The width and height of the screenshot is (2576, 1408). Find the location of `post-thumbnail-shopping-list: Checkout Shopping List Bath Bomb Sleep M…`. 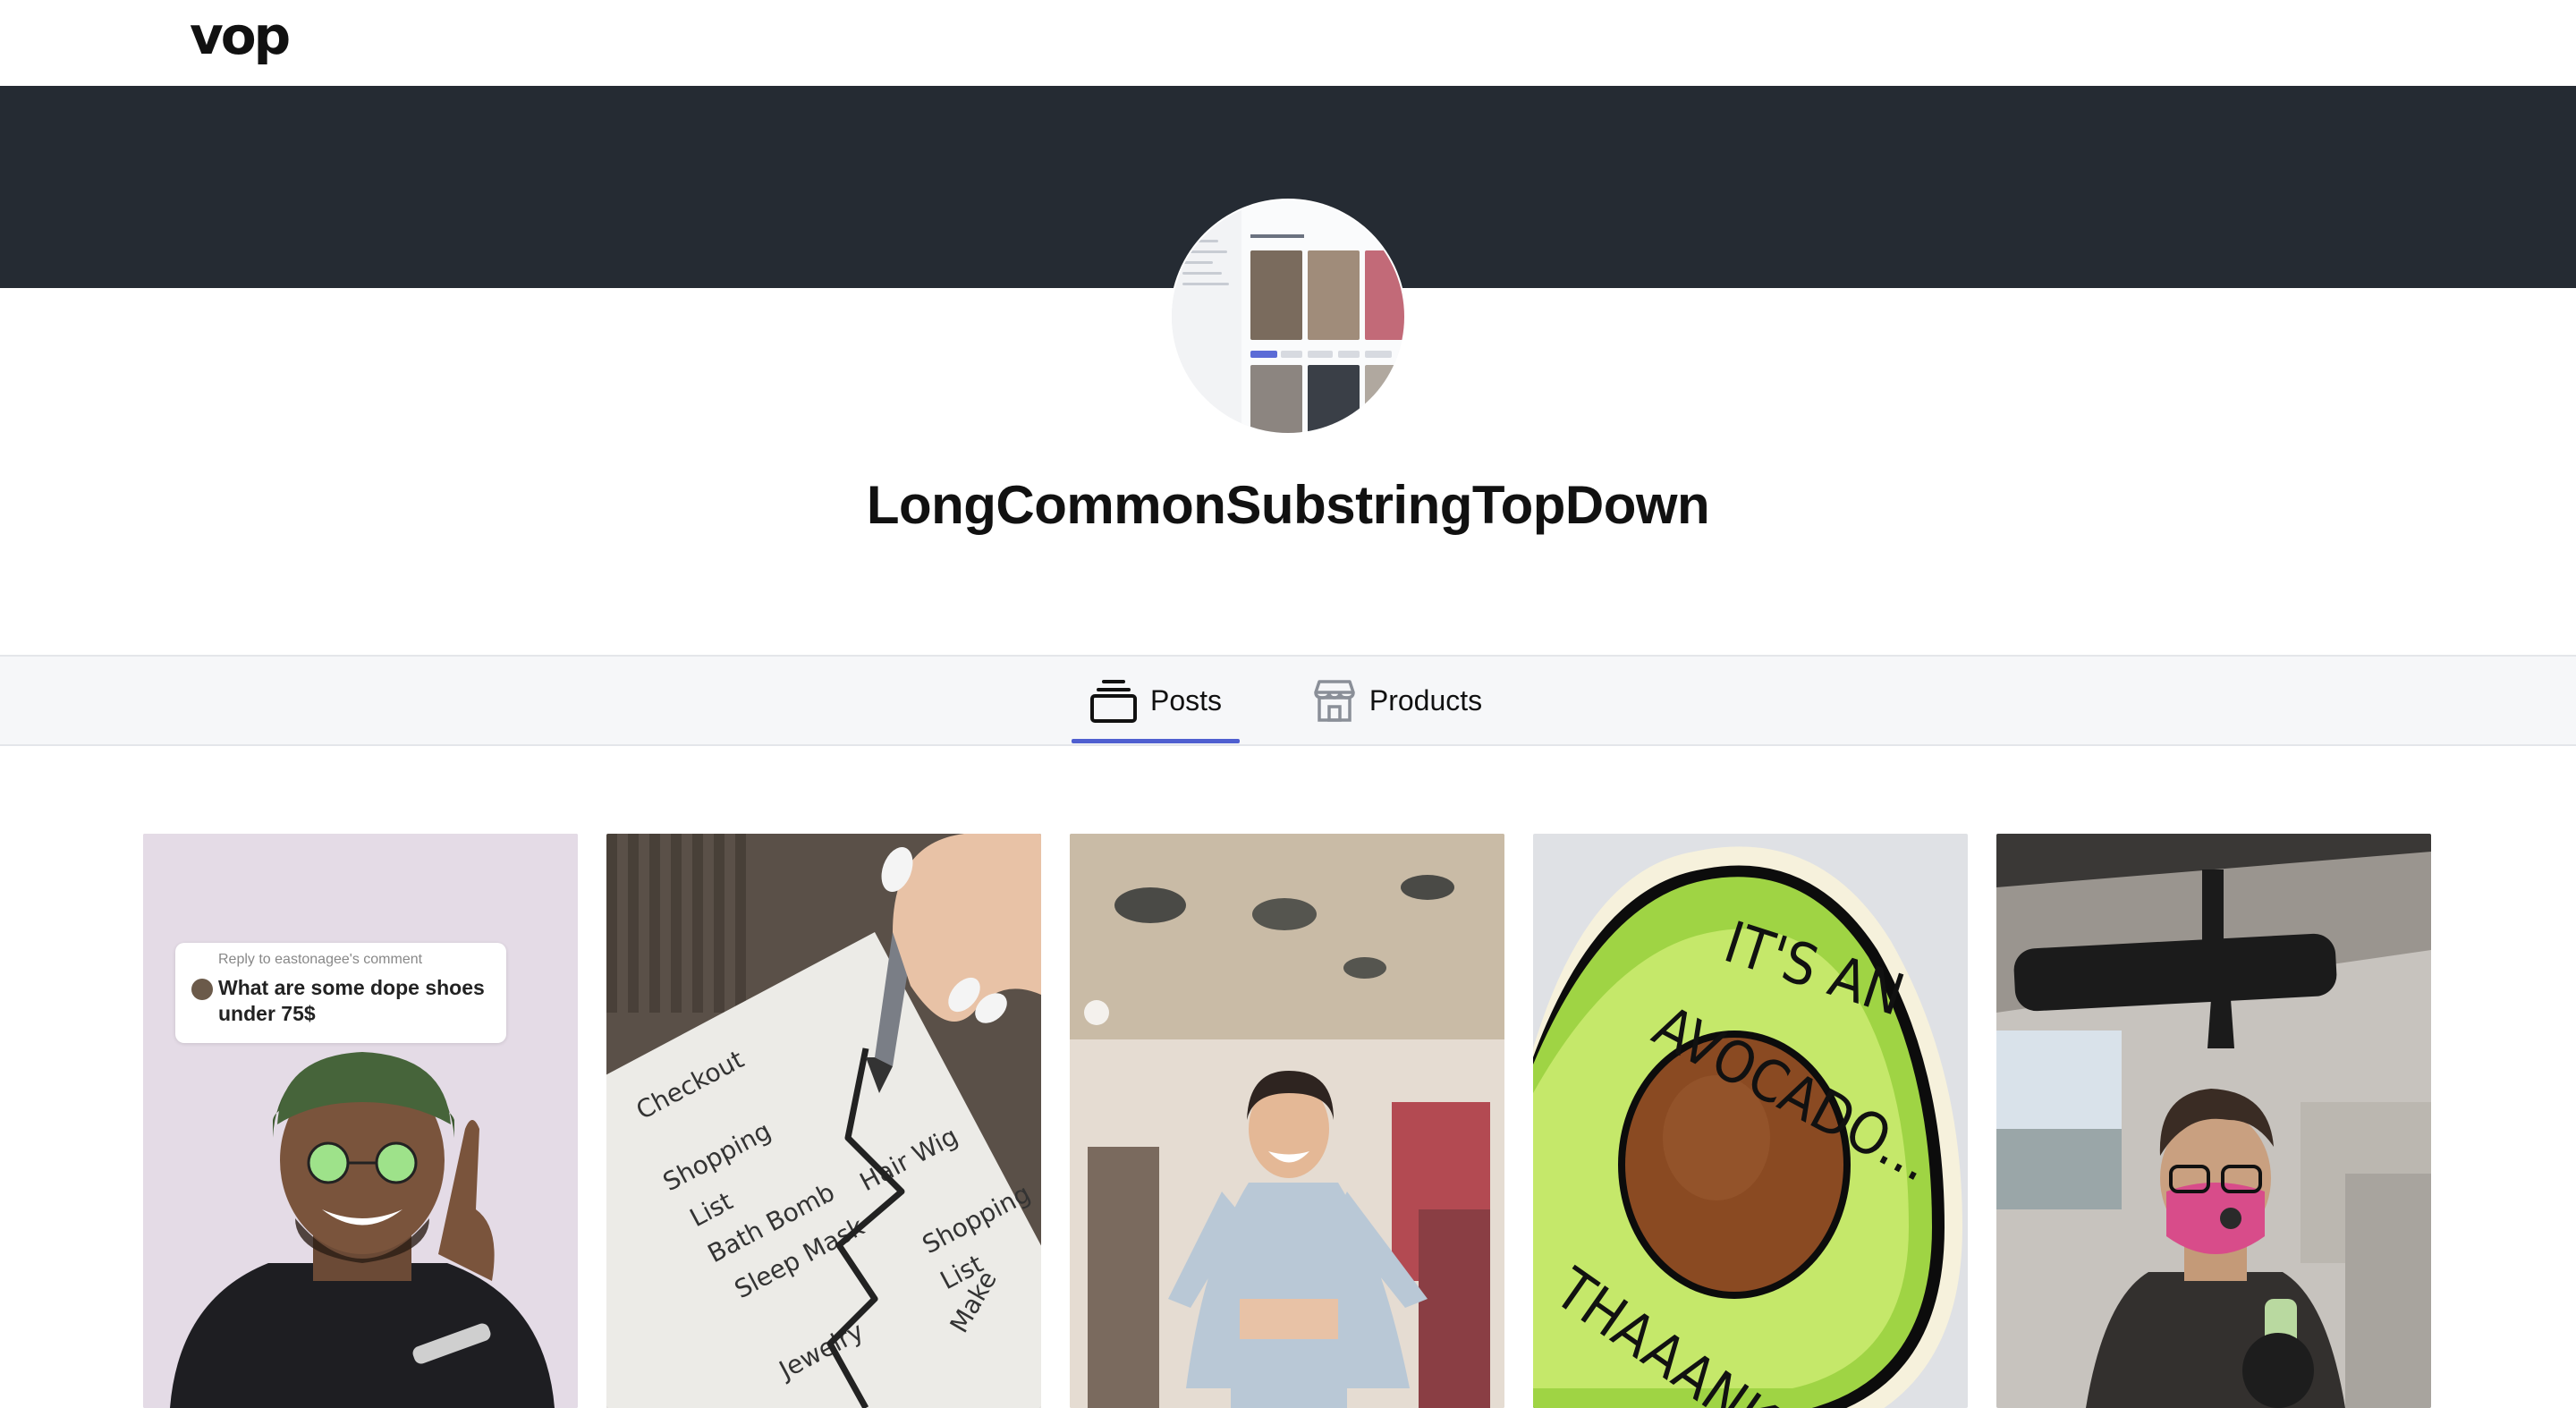

post-thumbnail-shopping-list: Checkout Shopping List Bath Bomb Sleep M… is located at coordinates (823, 1121).